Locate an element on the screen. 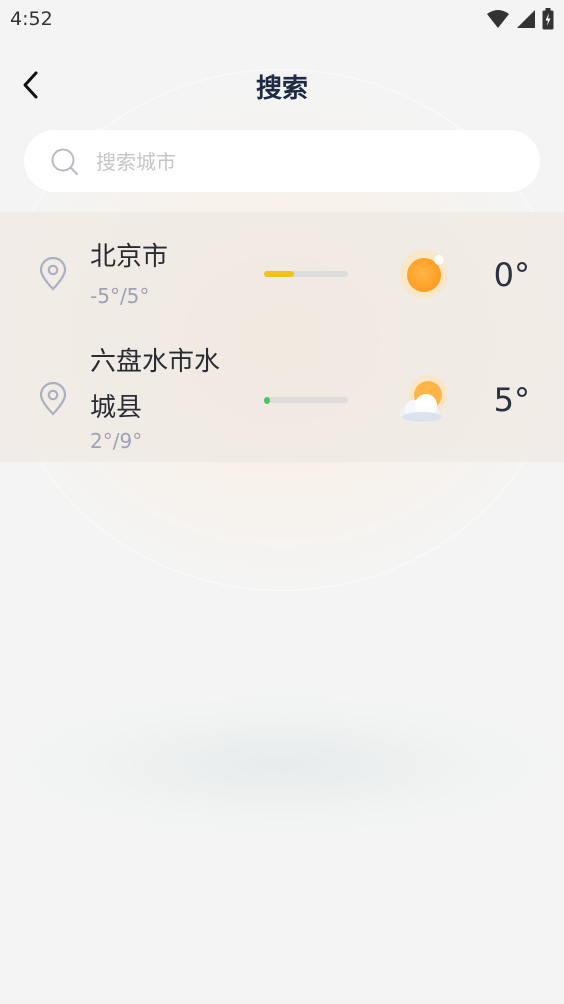  partly-cloudy-icon is located at coordinates (424, 399).